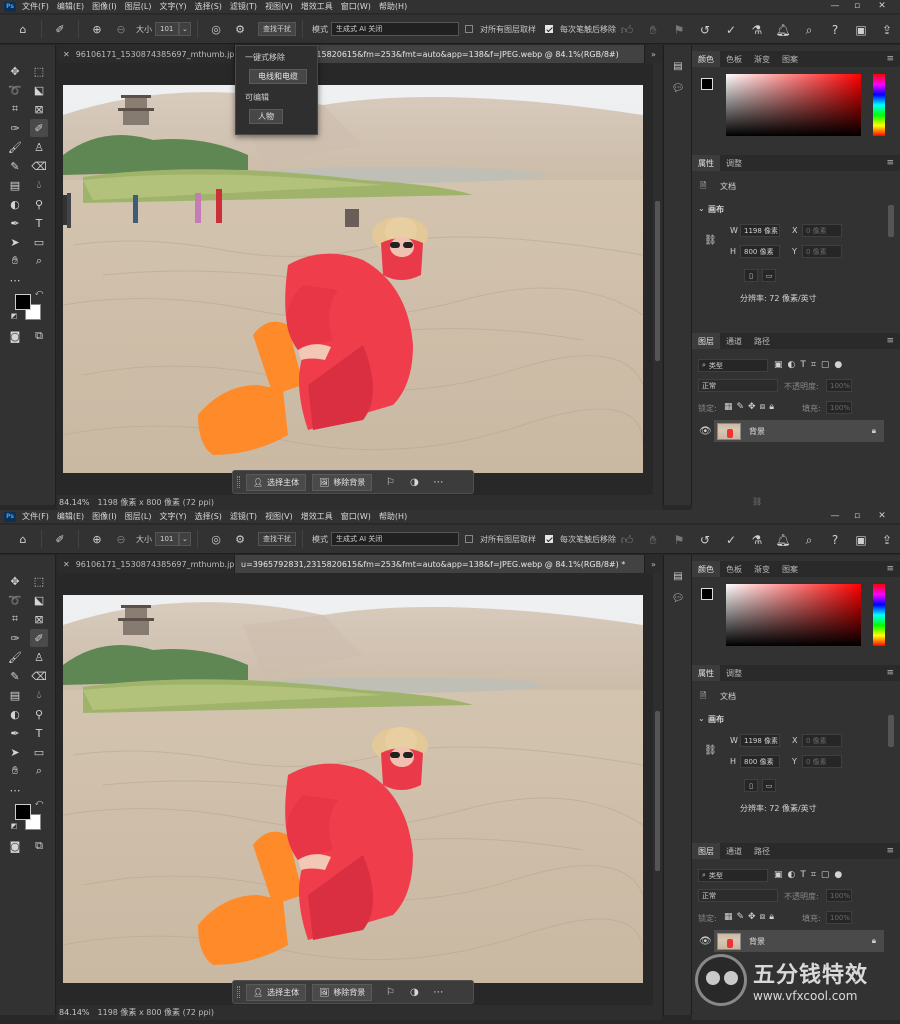 This screenshot has height=1024, width=900. Describe the element at coordinates (15, 581) in the screenshot. I see `move-tool-icon: ✥` at that location.